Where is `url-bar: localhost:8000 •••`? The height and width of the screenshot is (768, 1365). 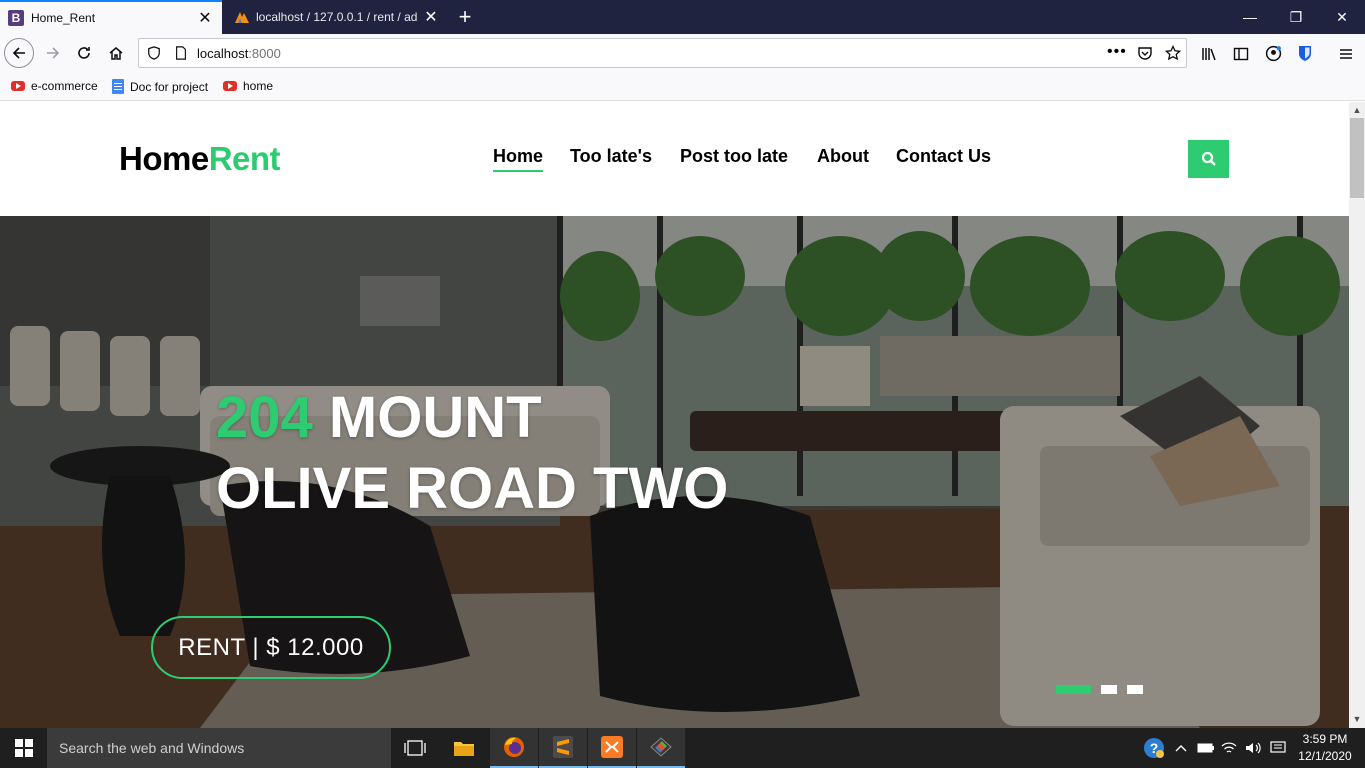
url-bar: localhost:8000 ••• is located at coordinates (662, 53).